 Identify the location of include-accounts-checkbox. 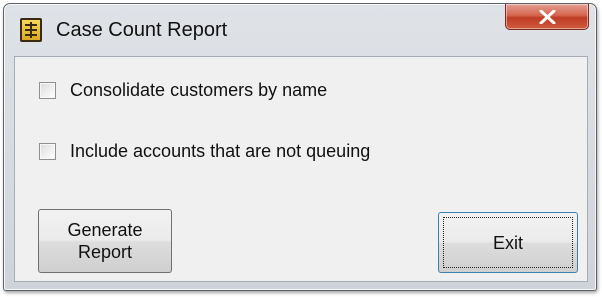
(47, 151).